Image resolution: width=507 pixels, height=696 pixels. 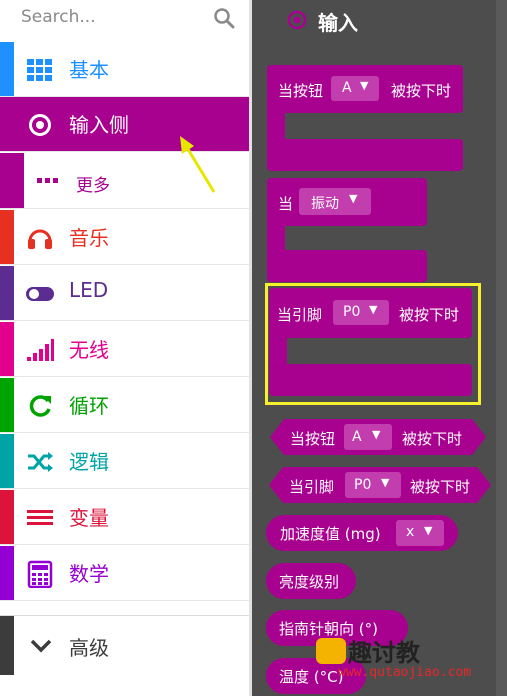 I want to click on block-light-level: 亮度级别, so click(x=311, y=581).